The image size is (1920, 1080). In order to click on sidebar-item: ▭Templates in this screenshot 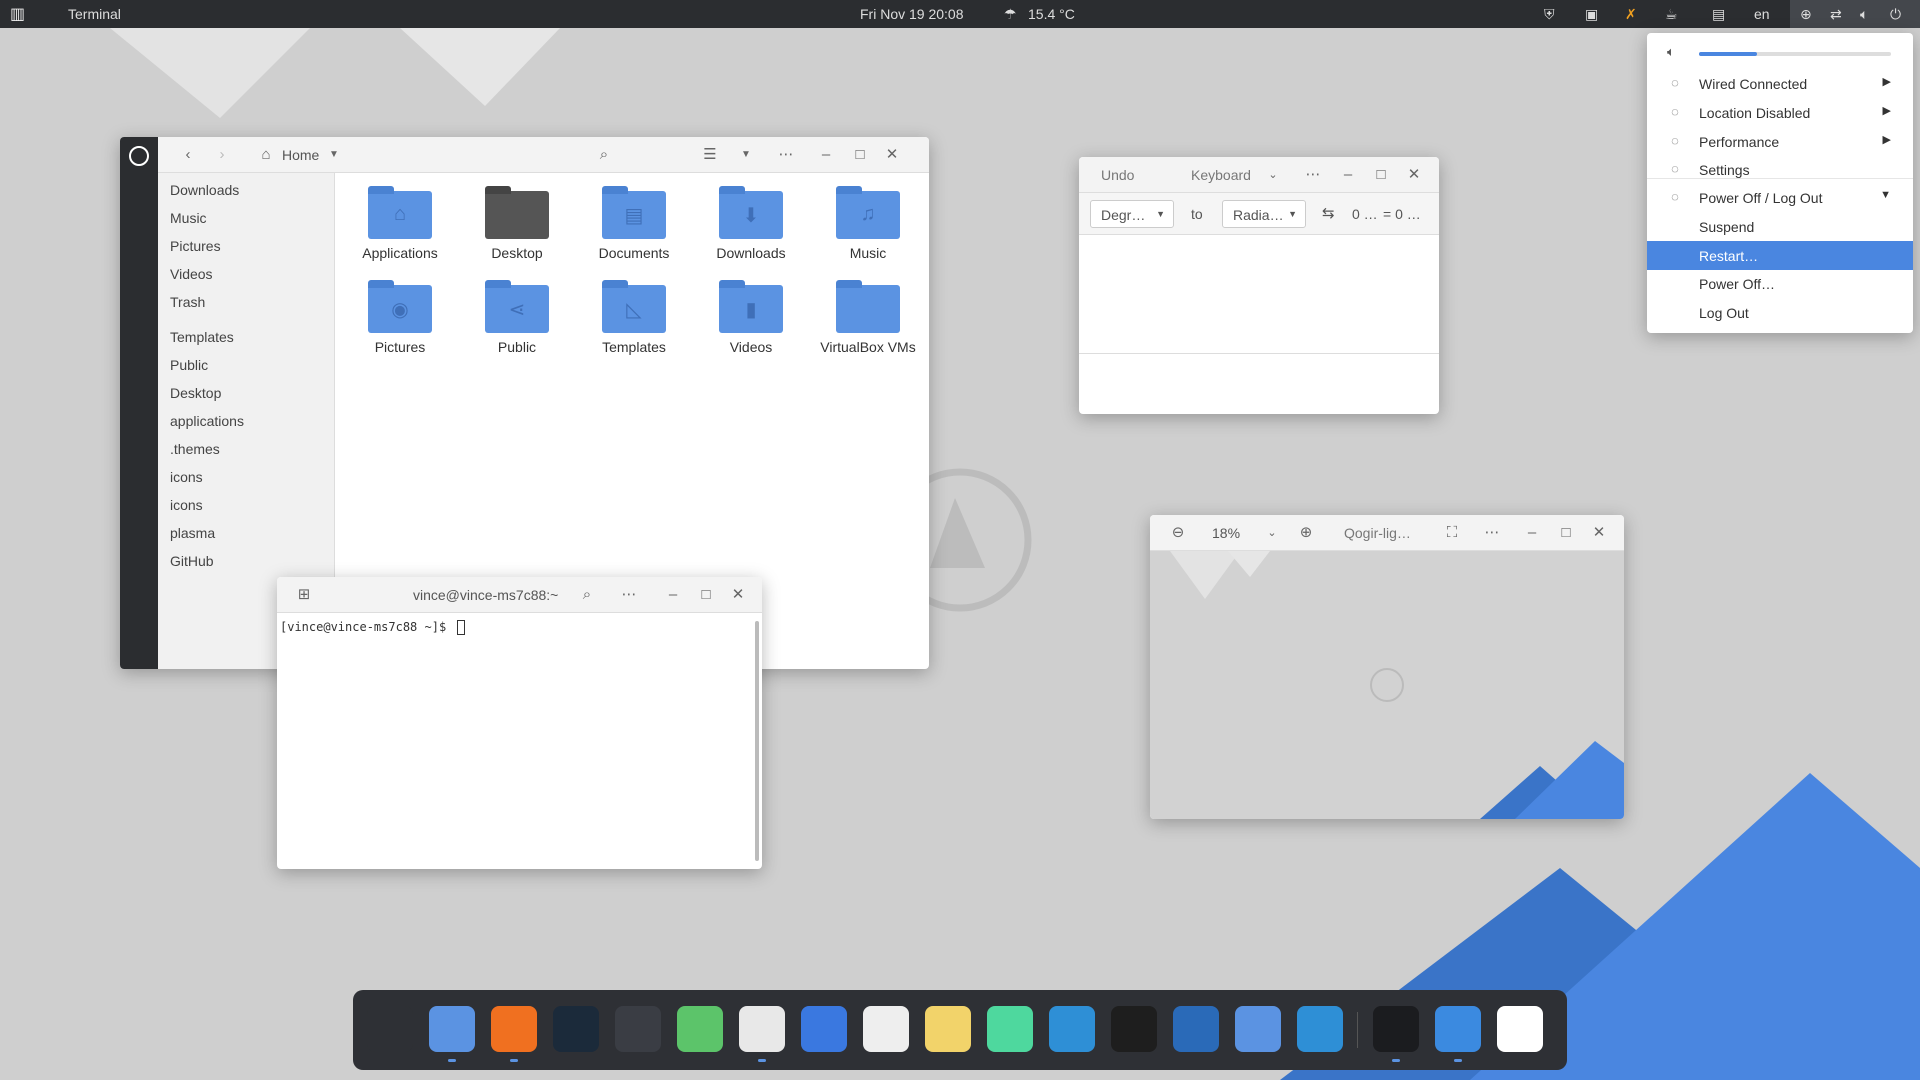, I will do `click(246, 337)`.